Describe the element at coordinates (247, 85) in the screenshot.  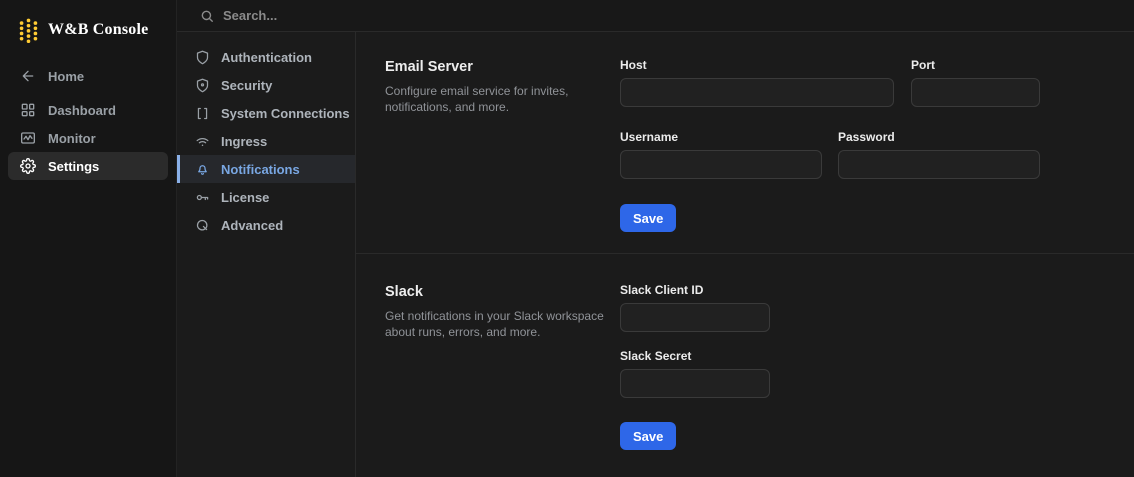
I see `settings-nav-label: Security` at that location.